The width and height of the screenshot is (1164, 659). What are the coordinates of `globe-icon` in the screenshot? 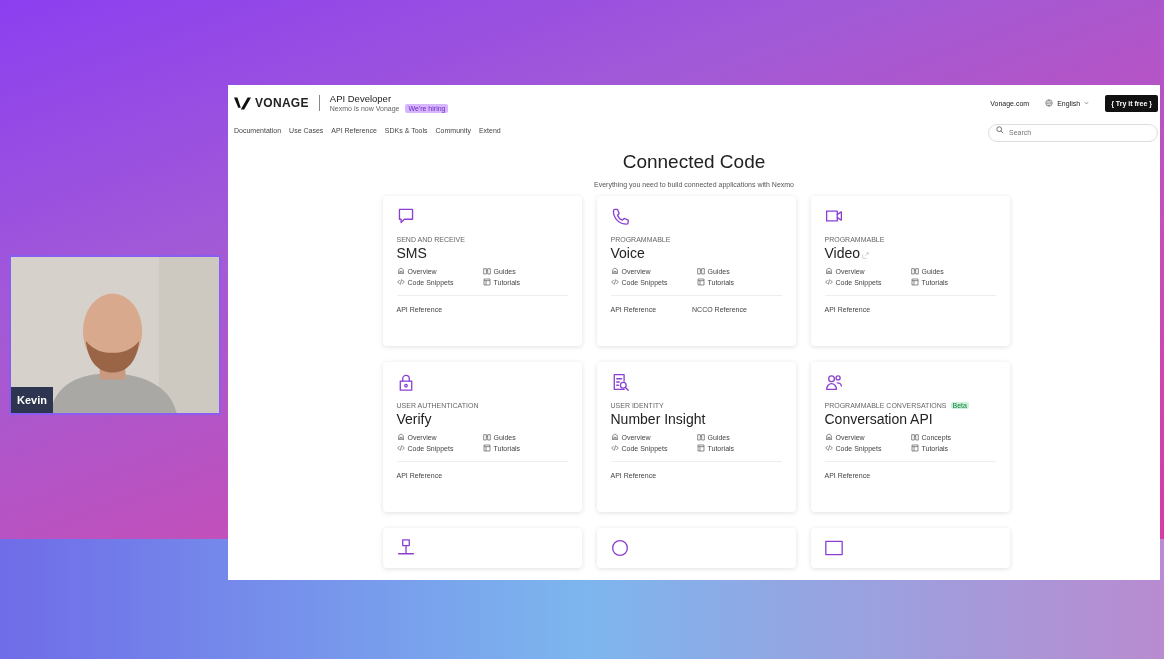 It's located at (1049, 103).